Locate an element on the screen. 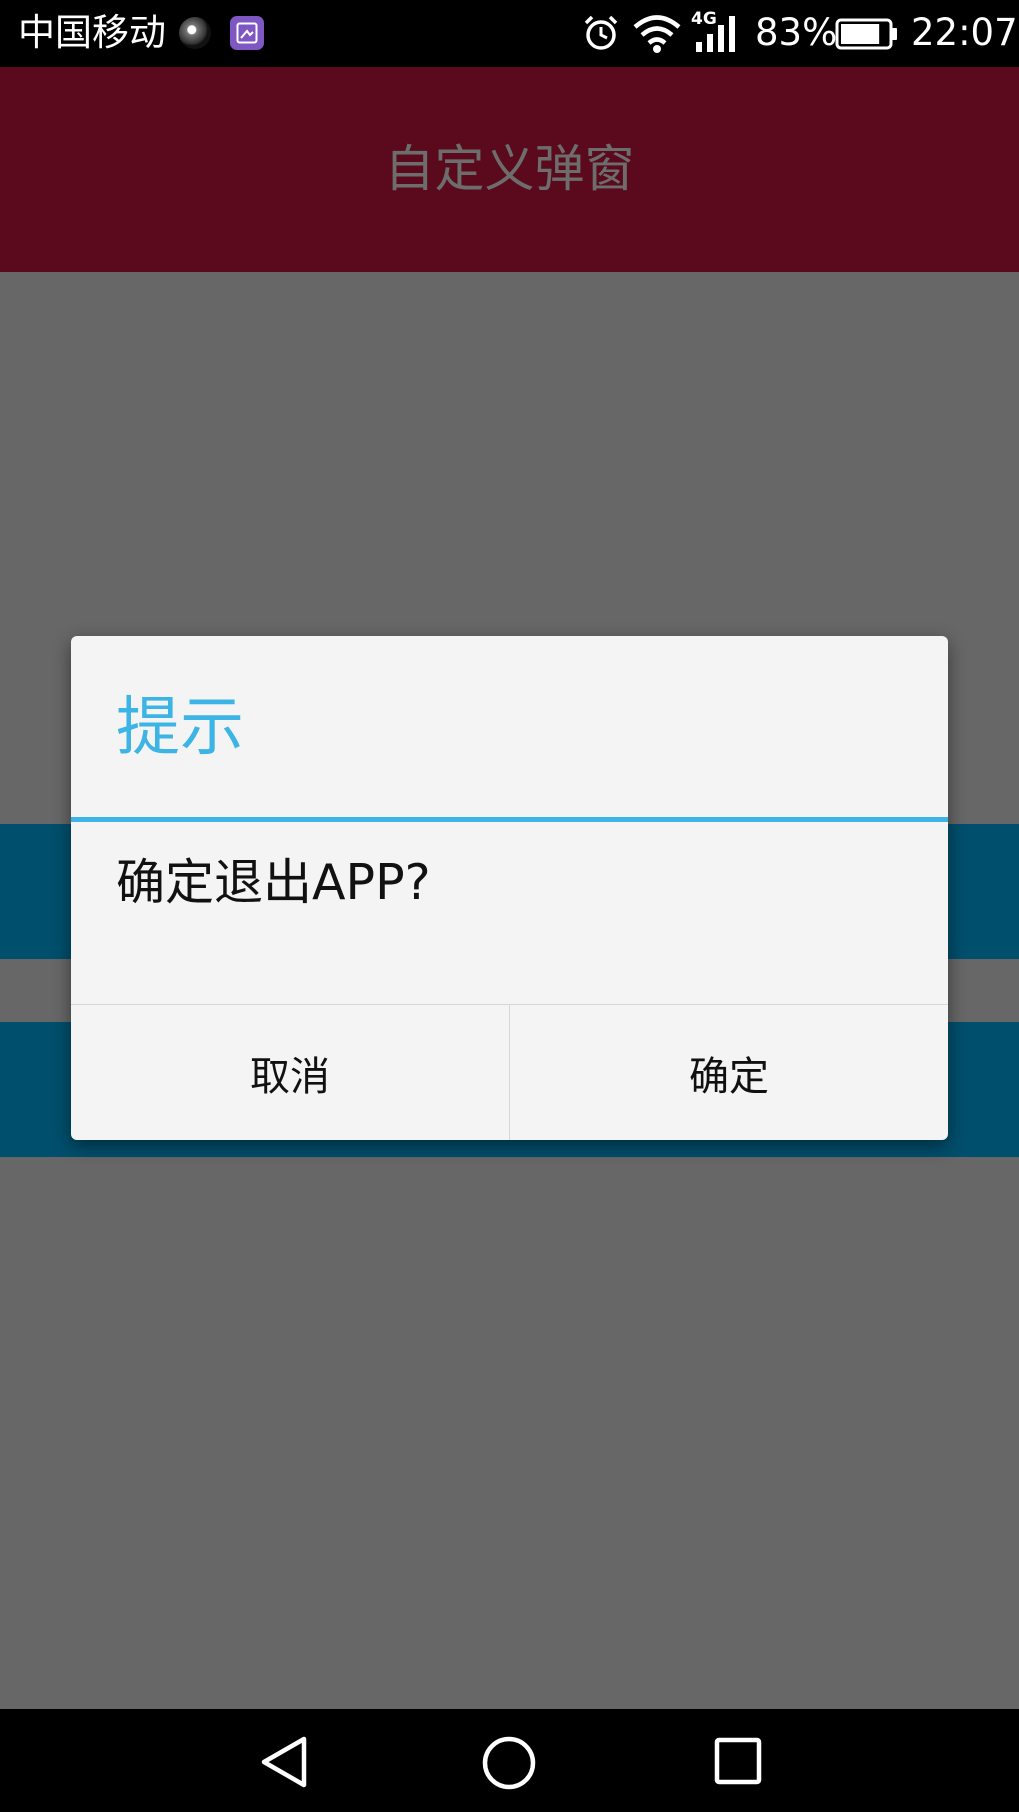  carrier-name: 中国移动 is located at coordinates (92, 32).